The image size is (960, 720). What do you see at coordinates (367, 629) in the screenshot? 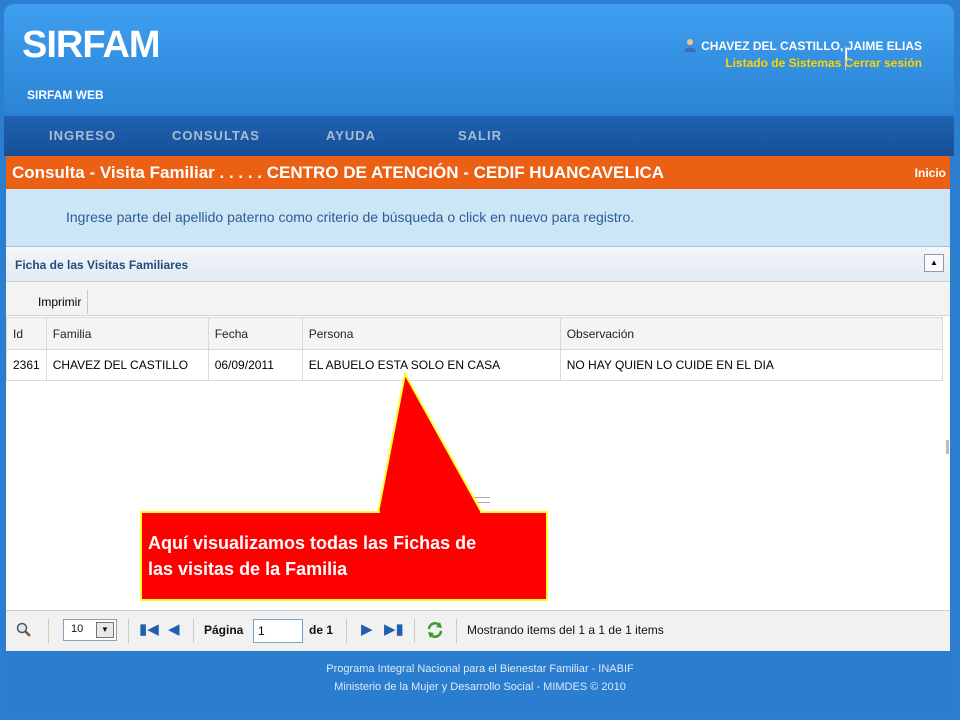
I see `next-page-icon: ▶` at bounding box center [367, 629].